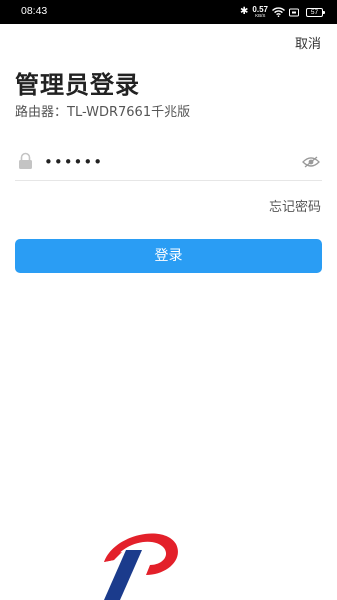 This screenshot has height=600, width=337. Describe the element at coordinates (25, 160) in the screenshot. I see `lock-icon` at that location.